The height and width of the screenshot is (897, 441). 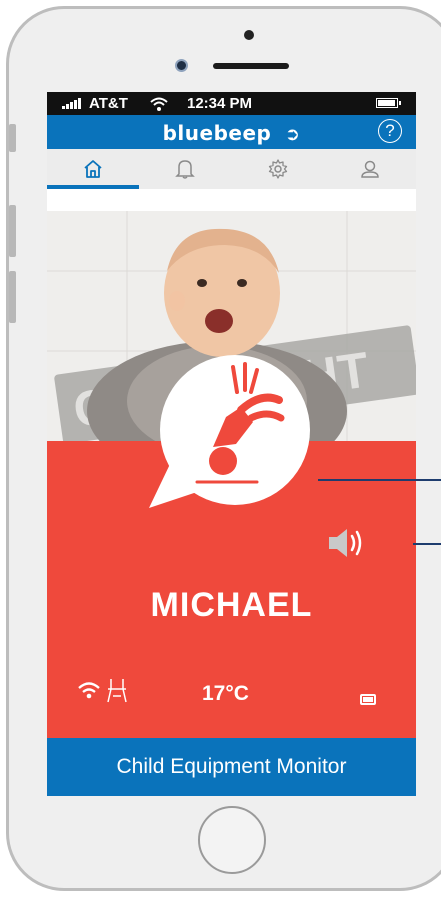 I want to click on help-button: ?, so click(x=390, y=131).